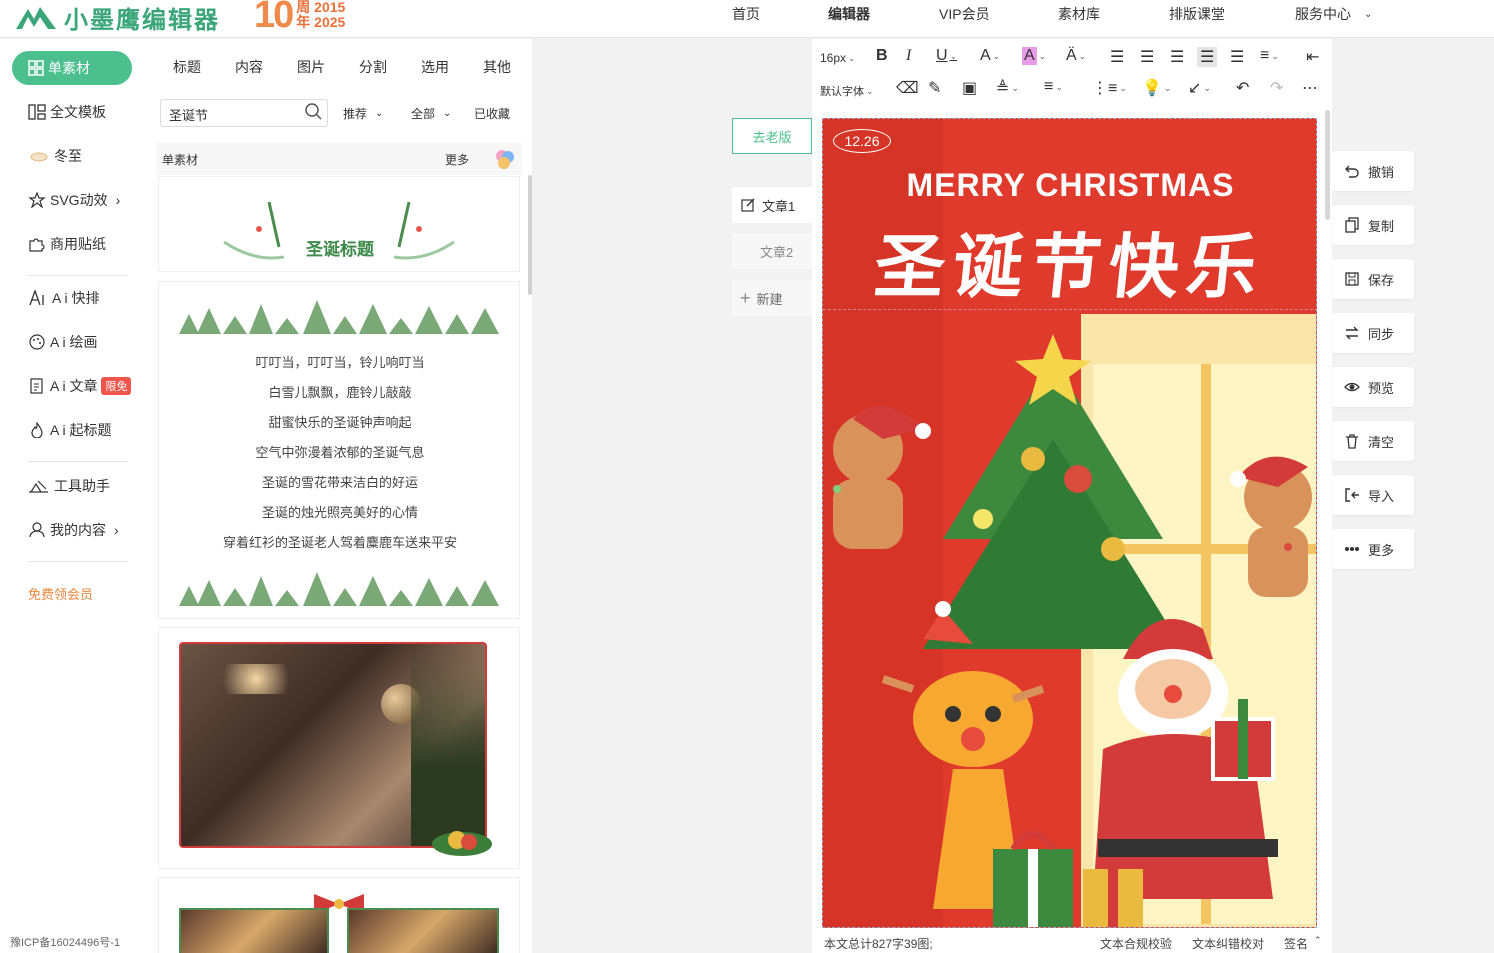  I want to click on tab-title: 标题, so click(187, 67).